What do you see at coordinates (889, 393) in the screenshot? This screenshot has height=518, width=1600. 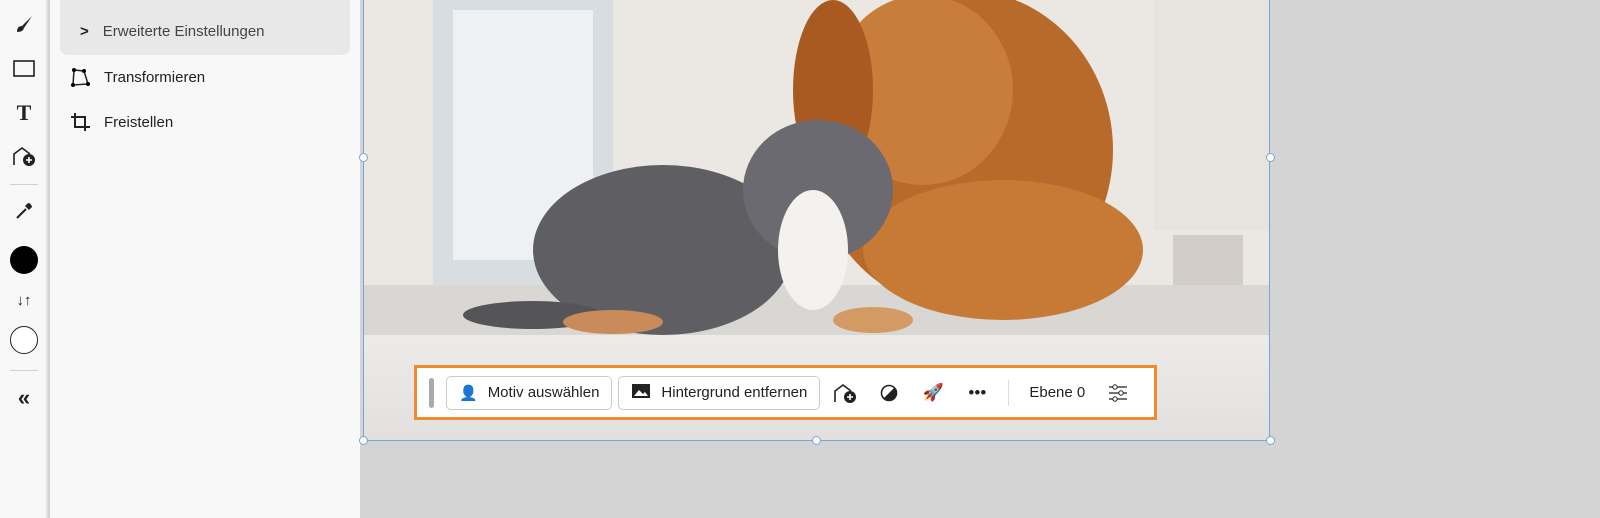 I see `adjustment-icon` at bounding box center [889, 393].